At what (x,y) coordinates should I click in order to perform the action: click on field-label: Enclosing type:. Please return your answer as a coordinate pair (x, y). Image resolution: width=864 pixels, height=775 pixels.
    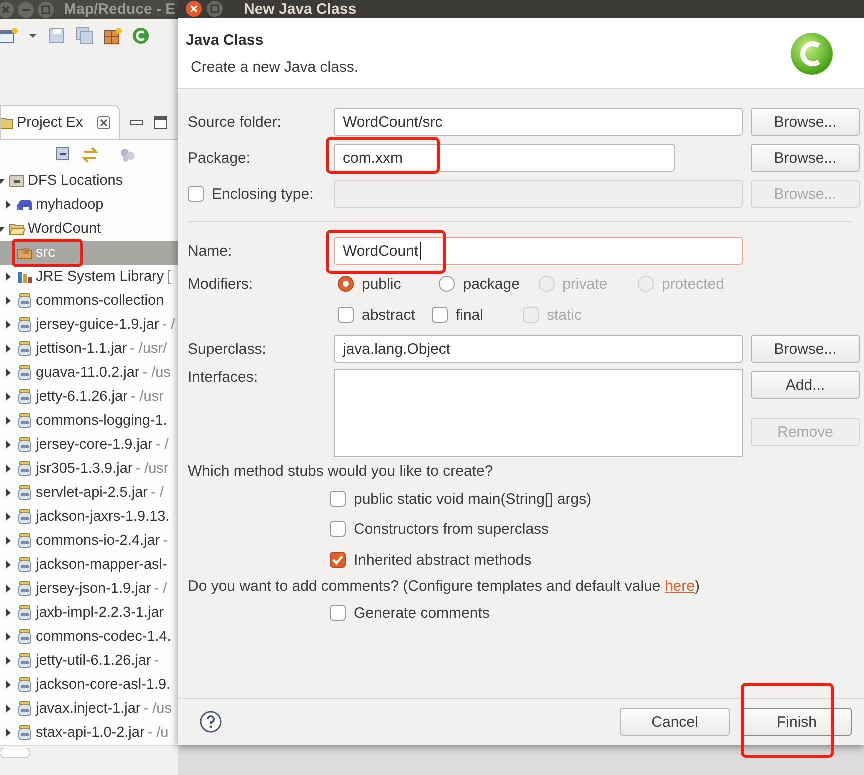
    Looking at the image, I should click on (263, 194).